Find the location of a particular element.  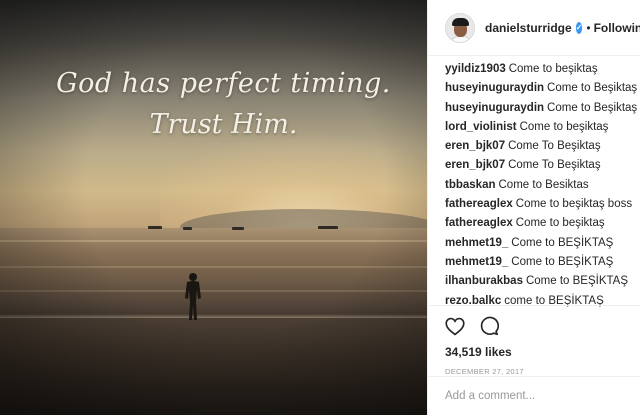

quote-line-1: God has perfect timing. is located at coordinates (223, 83).